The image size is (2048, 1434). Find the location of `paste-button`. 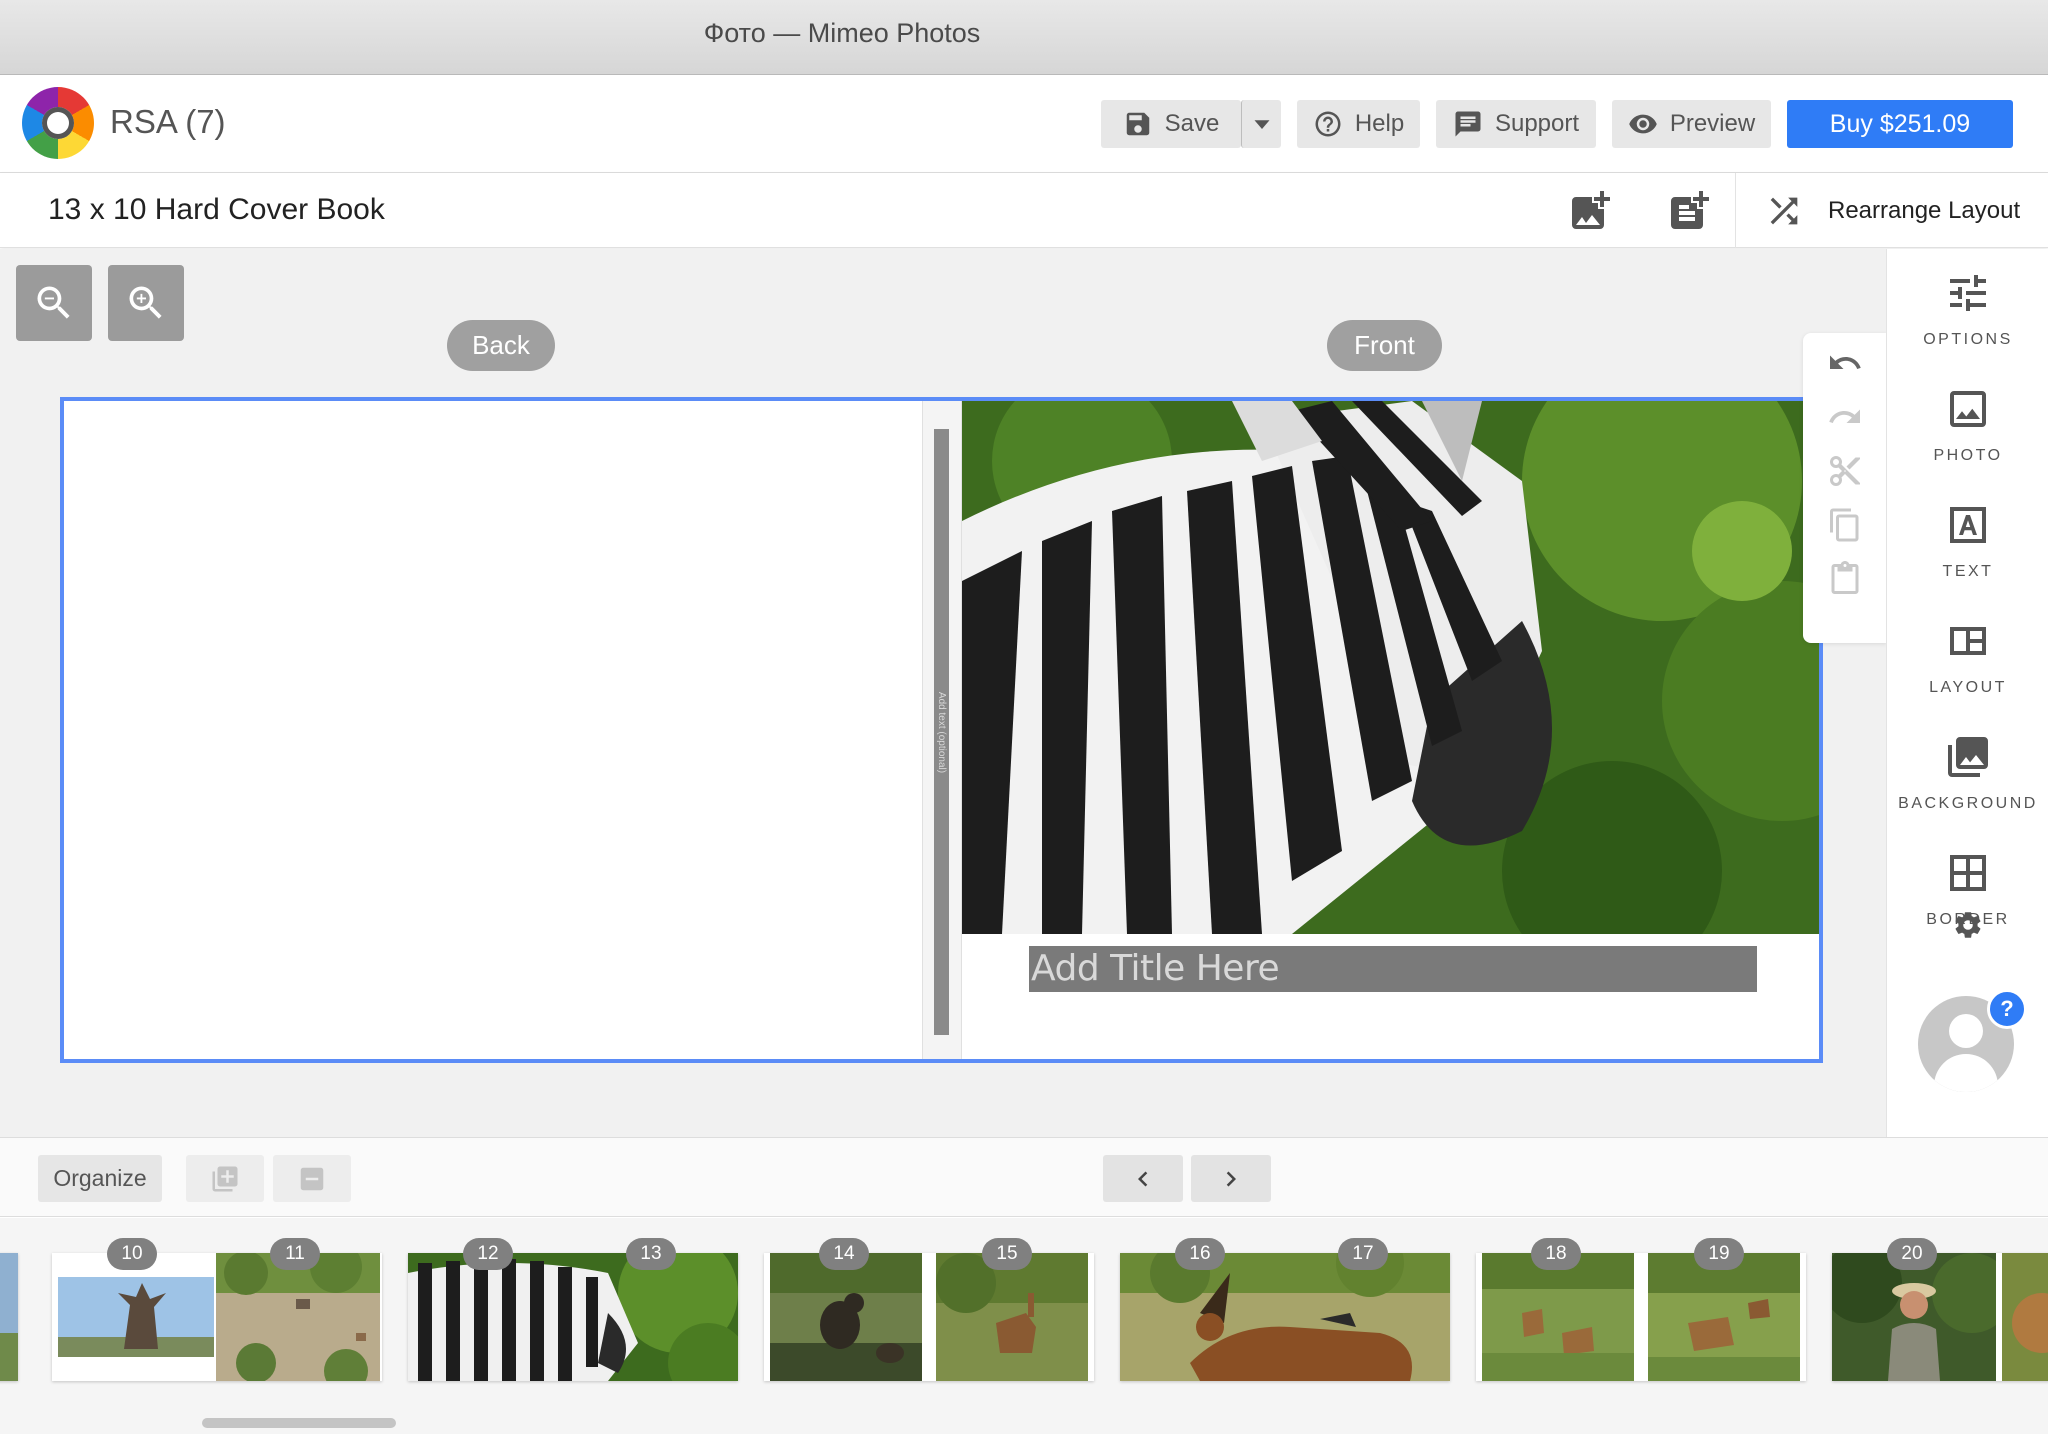

paste-button is located at coordinates (1845, 579).